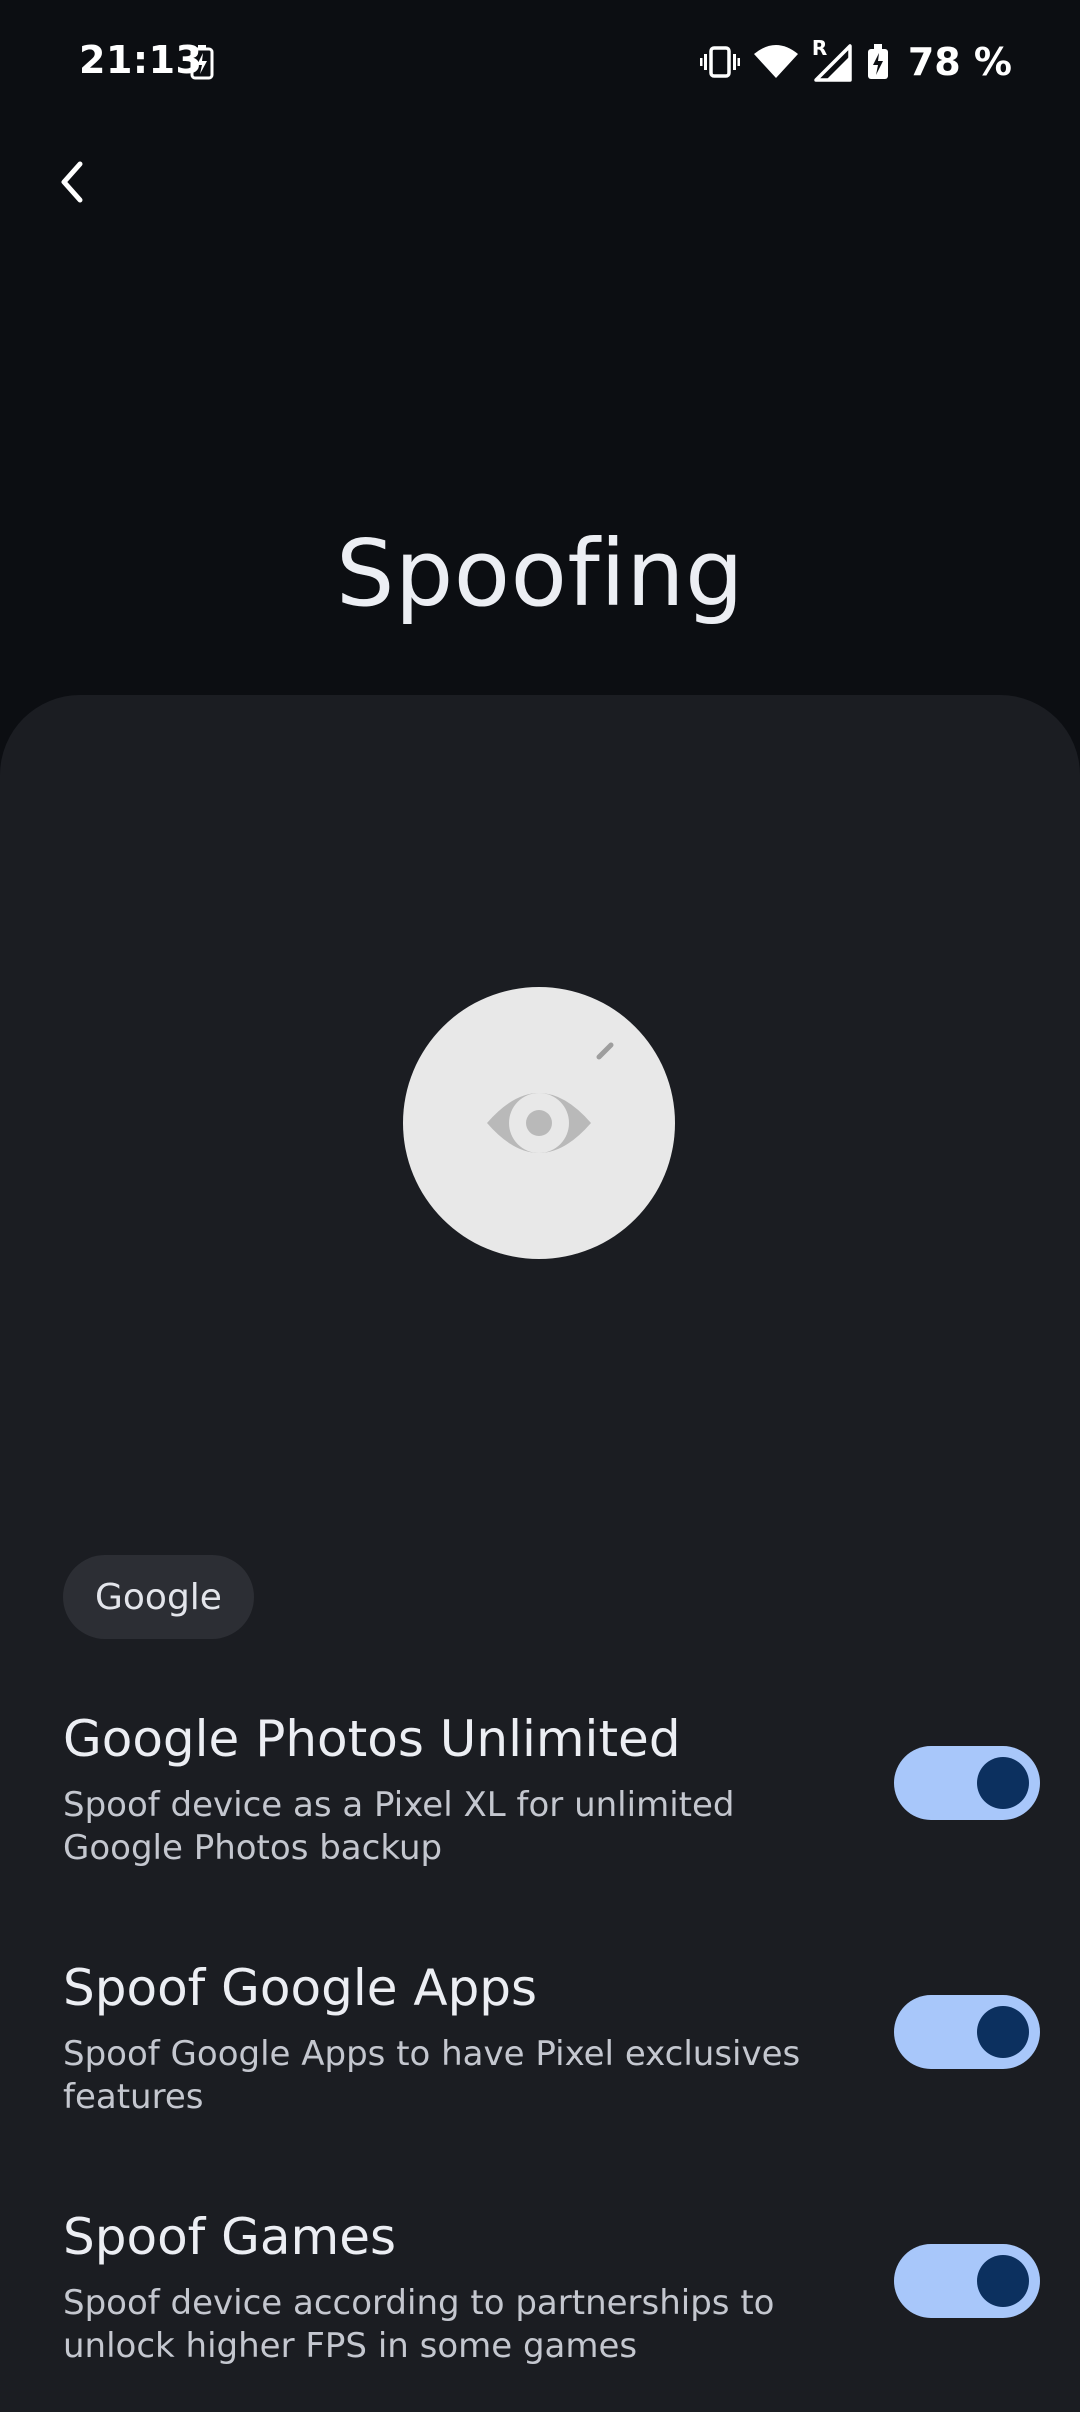 The image size is (1080, 2412). I want to click on setting-title: Spoof Google Apps, so click(300, 1988).